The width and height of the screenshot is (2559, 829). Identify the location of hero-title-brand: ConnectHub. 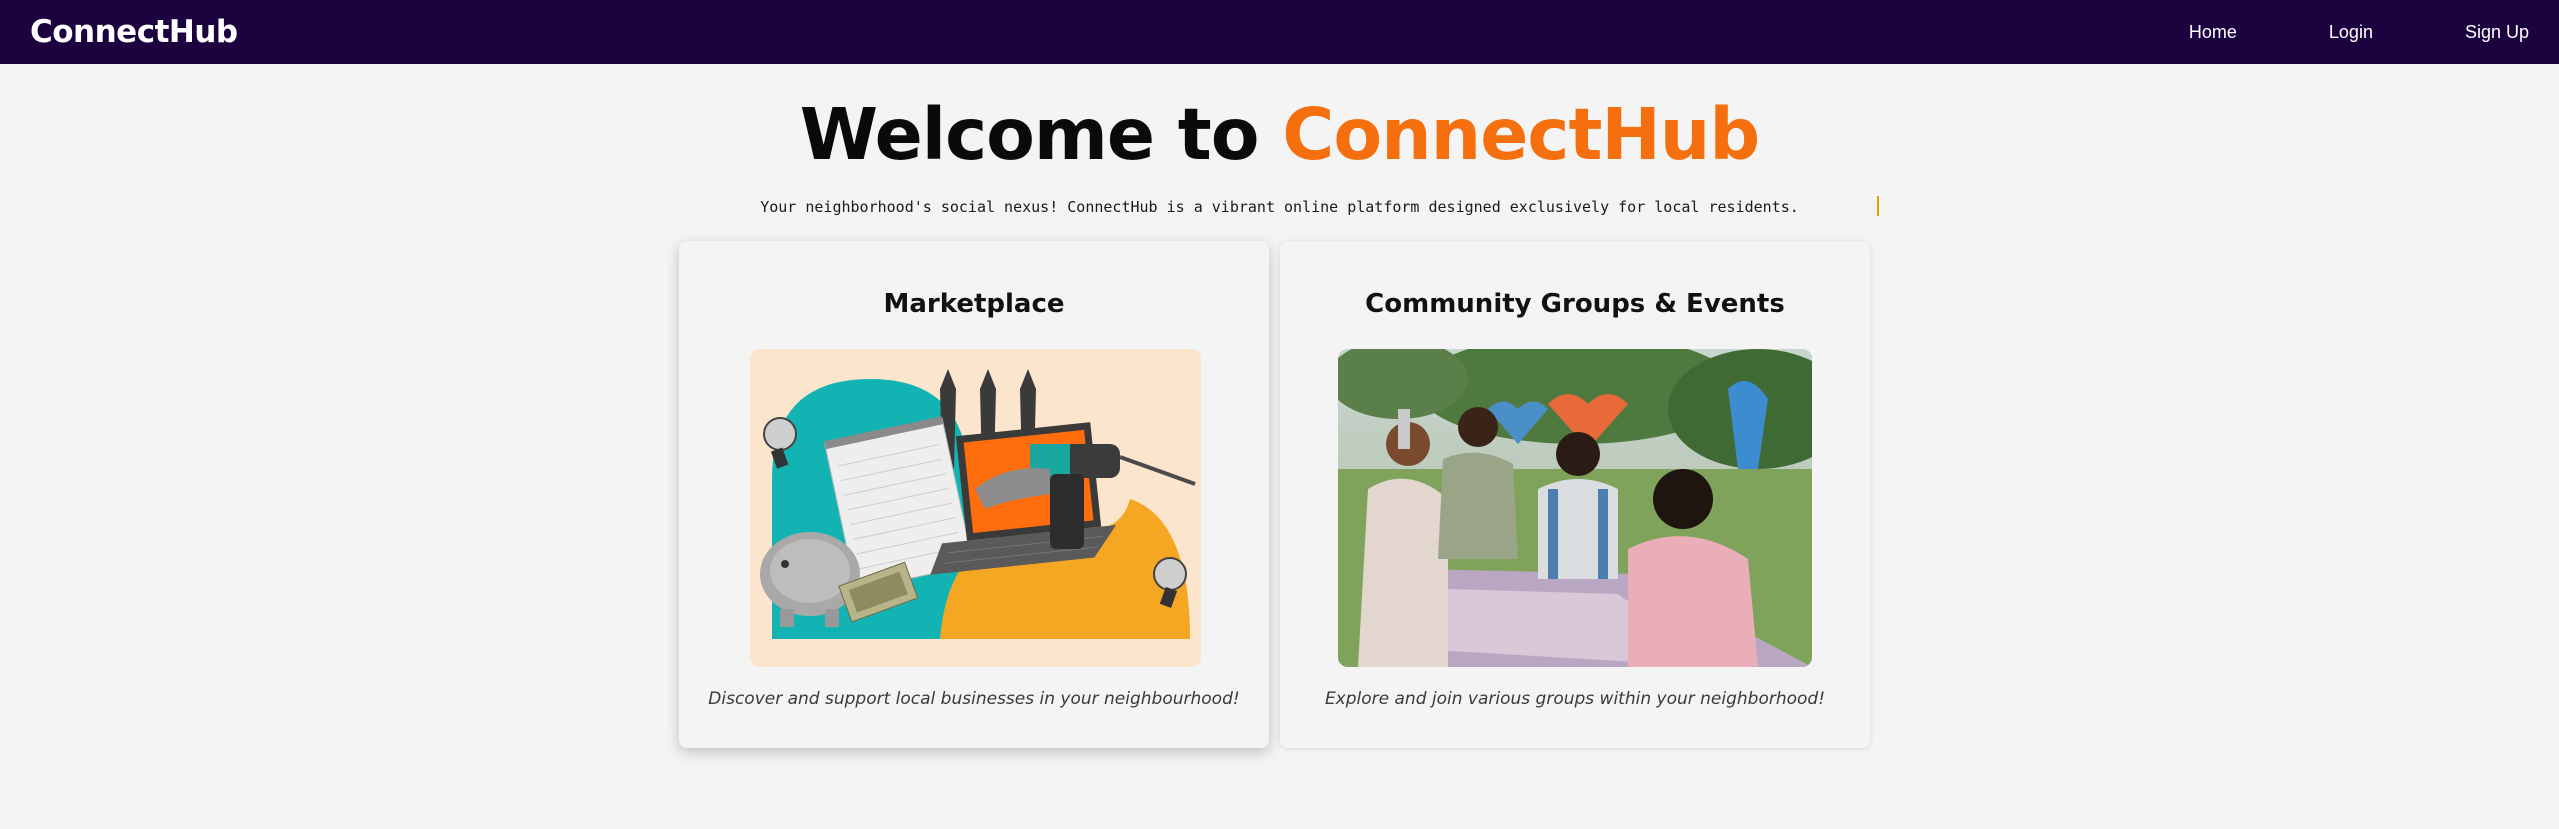
(1521, 134).